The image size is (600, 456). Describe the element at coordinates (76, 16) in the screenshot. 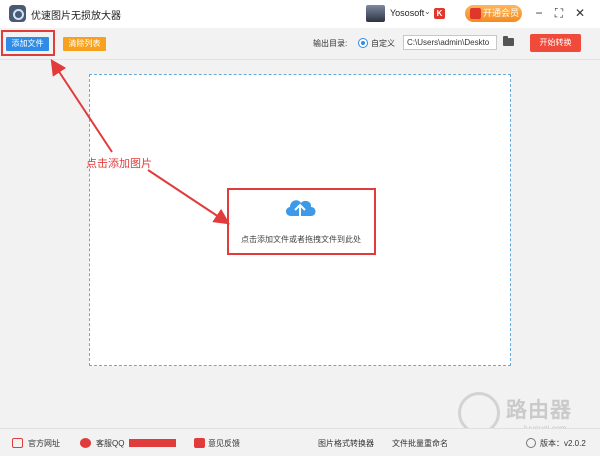

I see `app-title: 优速图片无损放大器` at that location.